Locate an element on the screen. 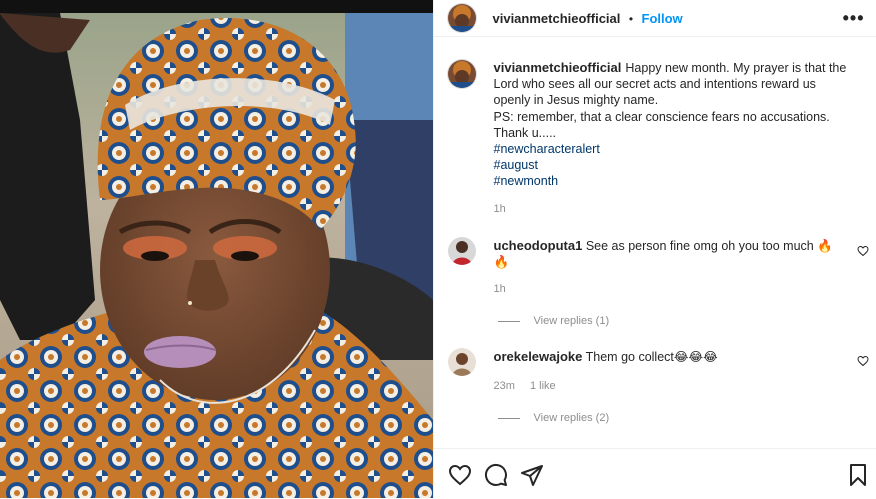 The image size is (876, 499). caption-meta: 1h is located at coordinates (506, 209).